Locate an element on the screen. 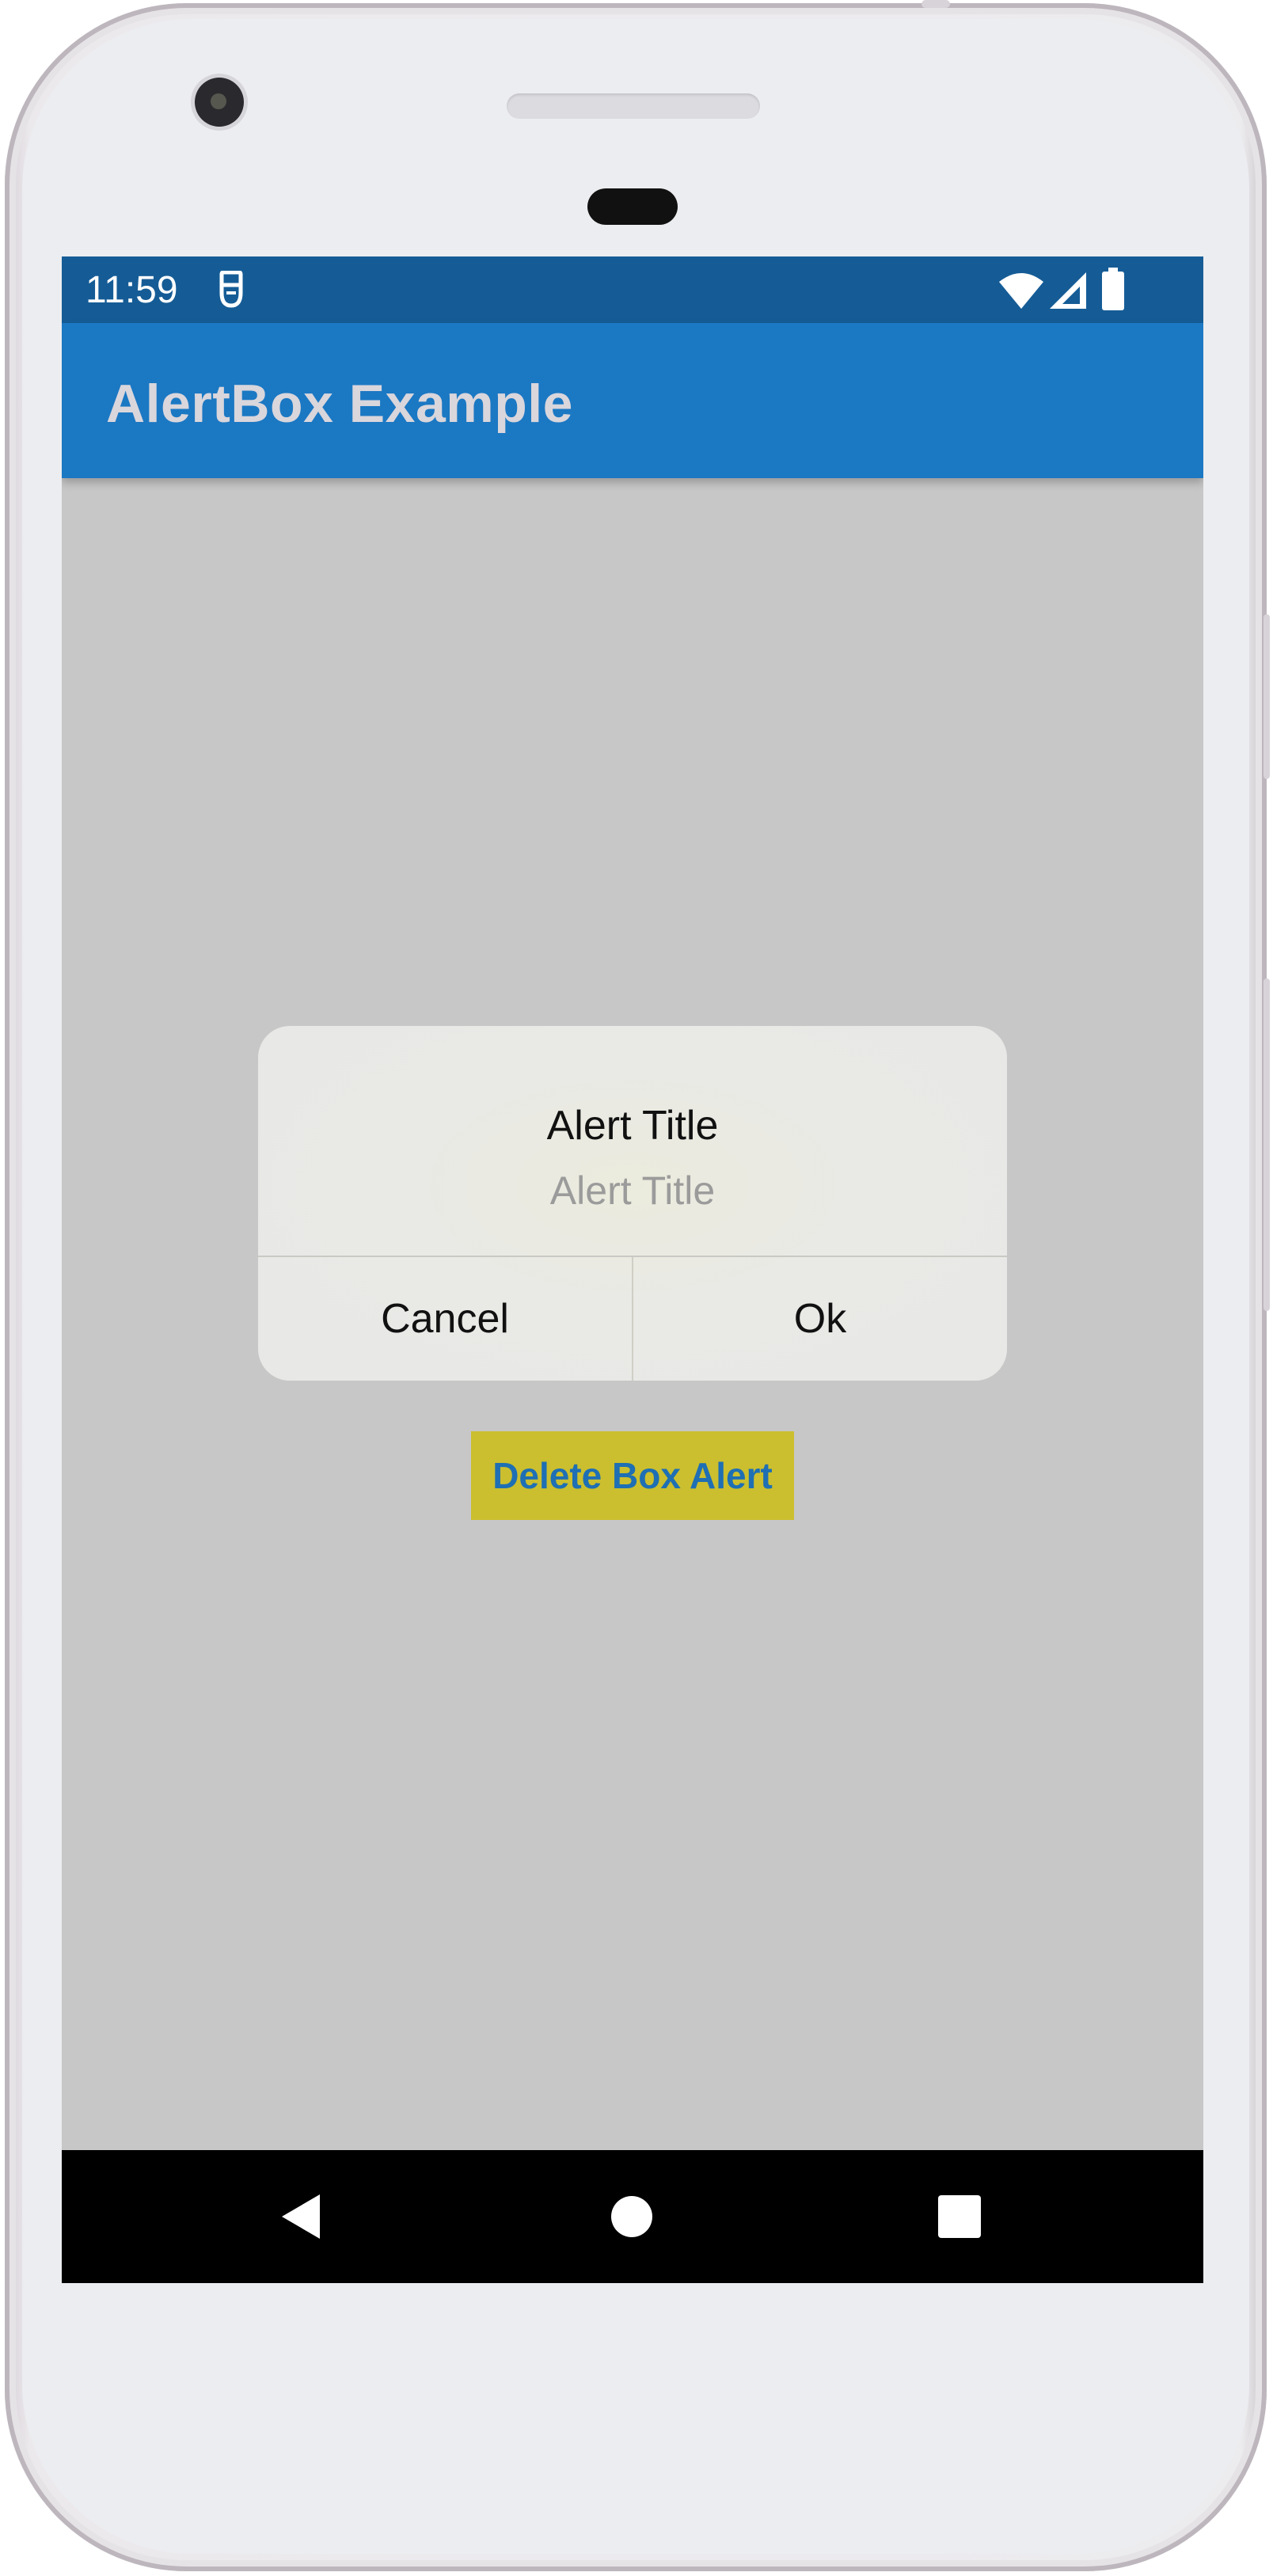 Image resolution: width=1273 pixels, height=2576 pixels. wifi-icon is located at coordinates (1021, 293).